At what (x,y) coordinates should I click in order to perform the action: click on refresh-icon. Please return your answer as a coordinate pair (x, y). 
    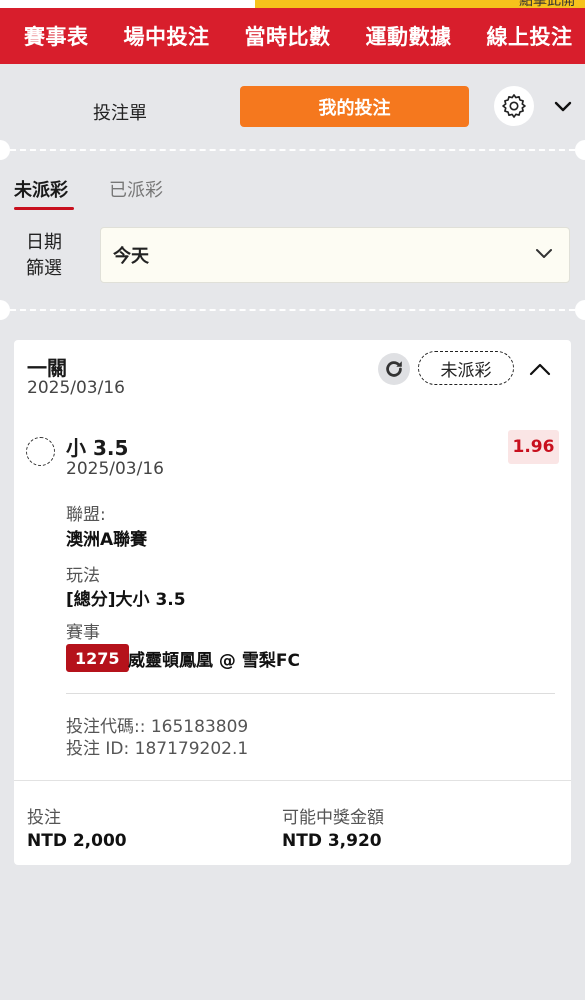
    Looking at the image, I should click on (394, 369).